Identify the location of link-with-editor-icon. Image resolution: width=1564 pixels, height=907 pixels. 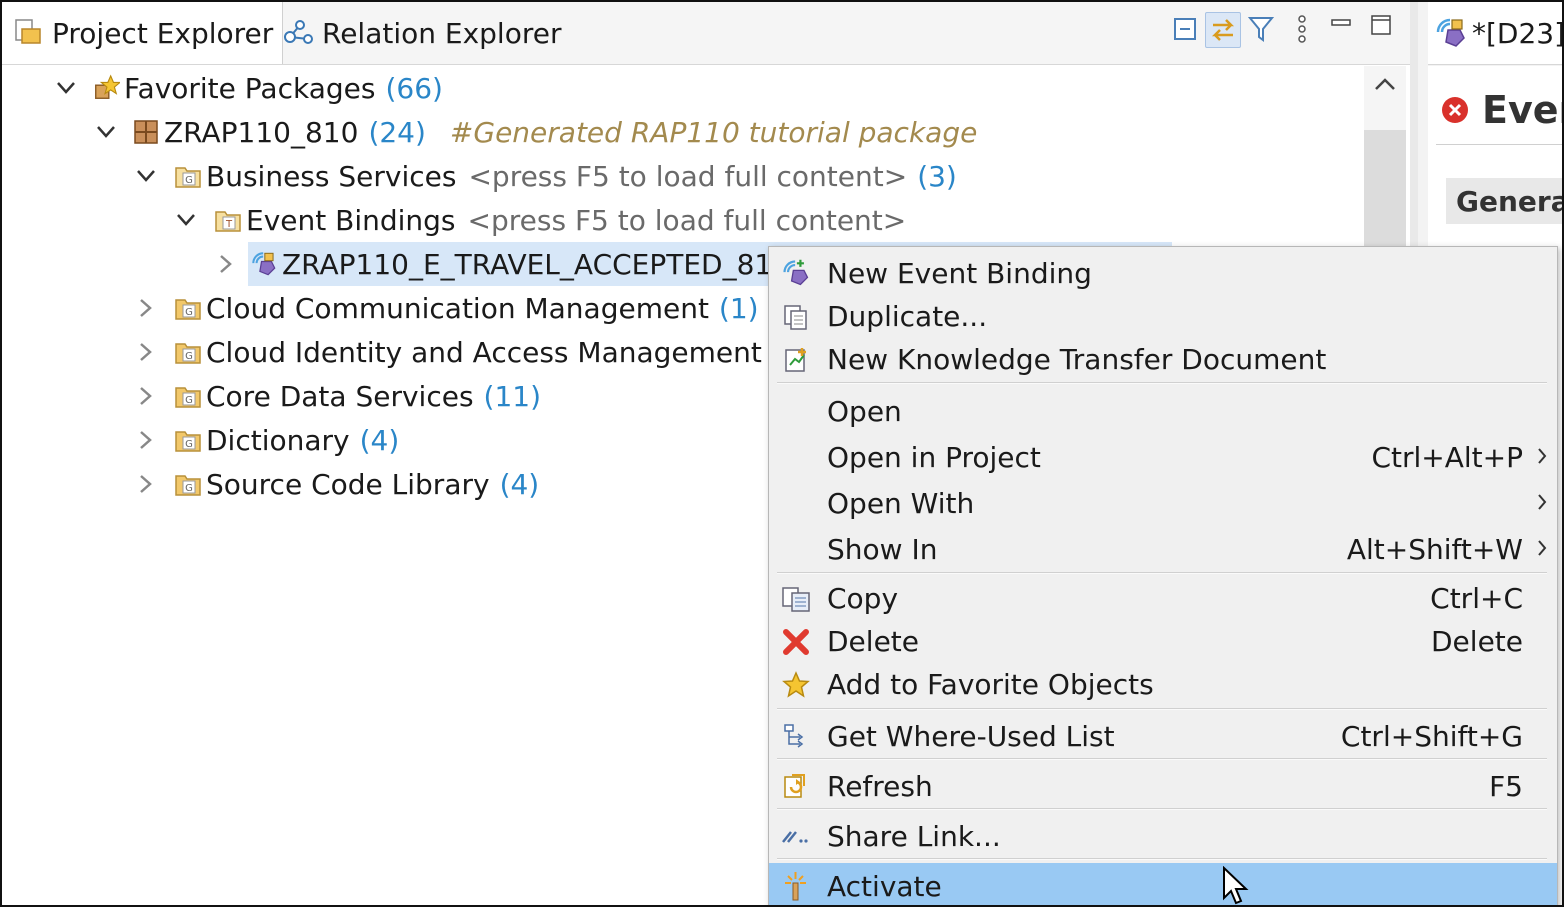
(1223, 30).